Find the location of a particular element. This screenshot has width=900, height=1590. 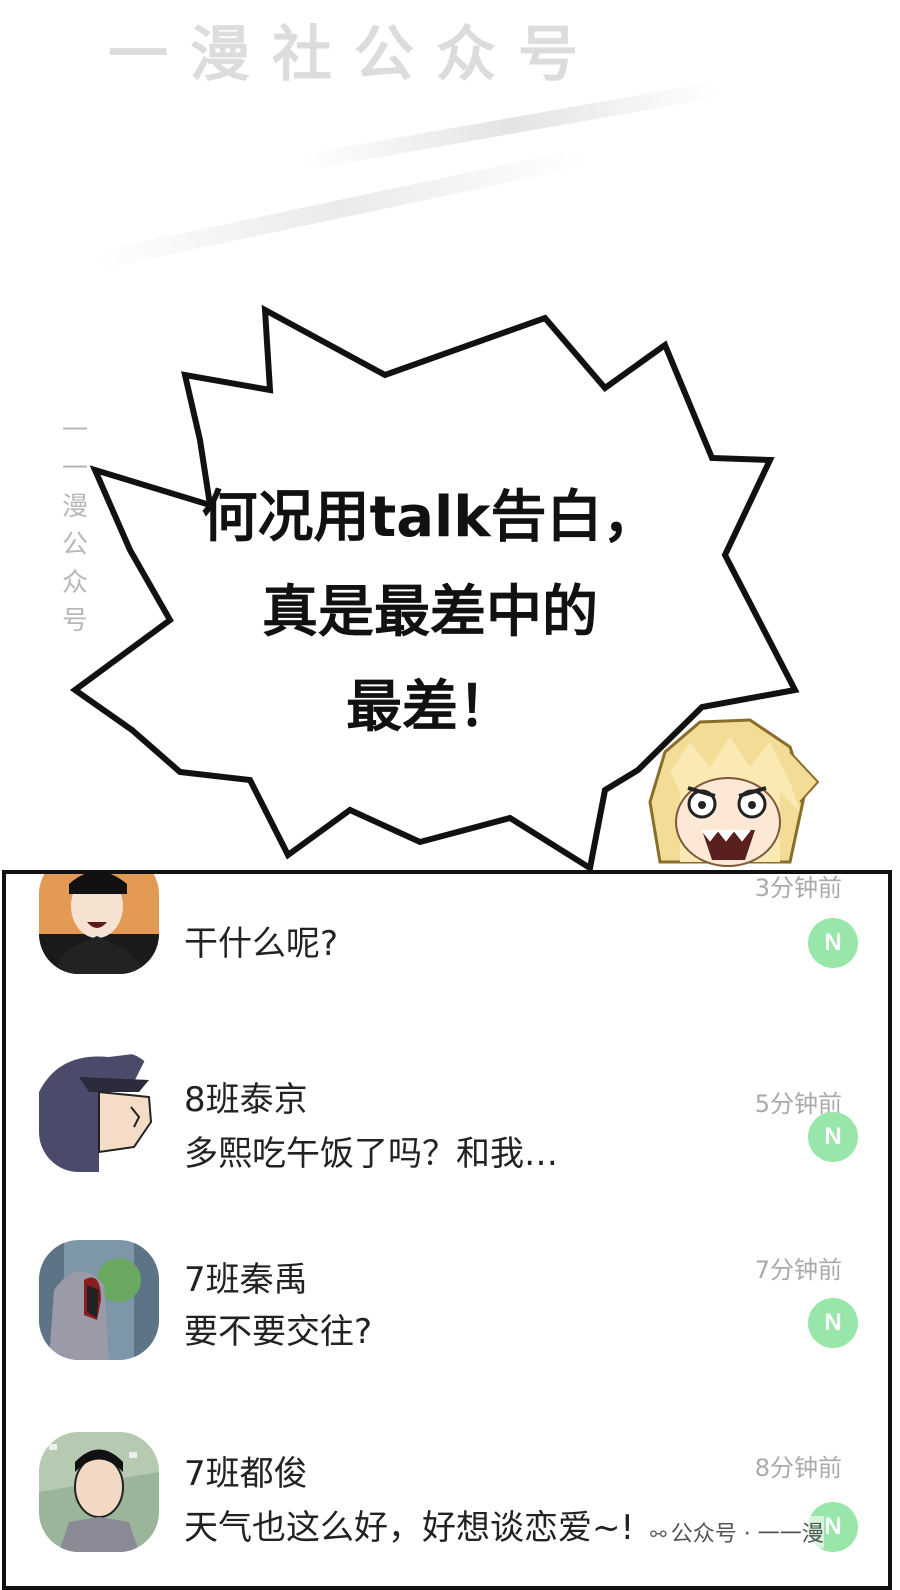

footer-watermark: ⚯ 公众号 · 一一漫 is located at coordinates (737, 1532).